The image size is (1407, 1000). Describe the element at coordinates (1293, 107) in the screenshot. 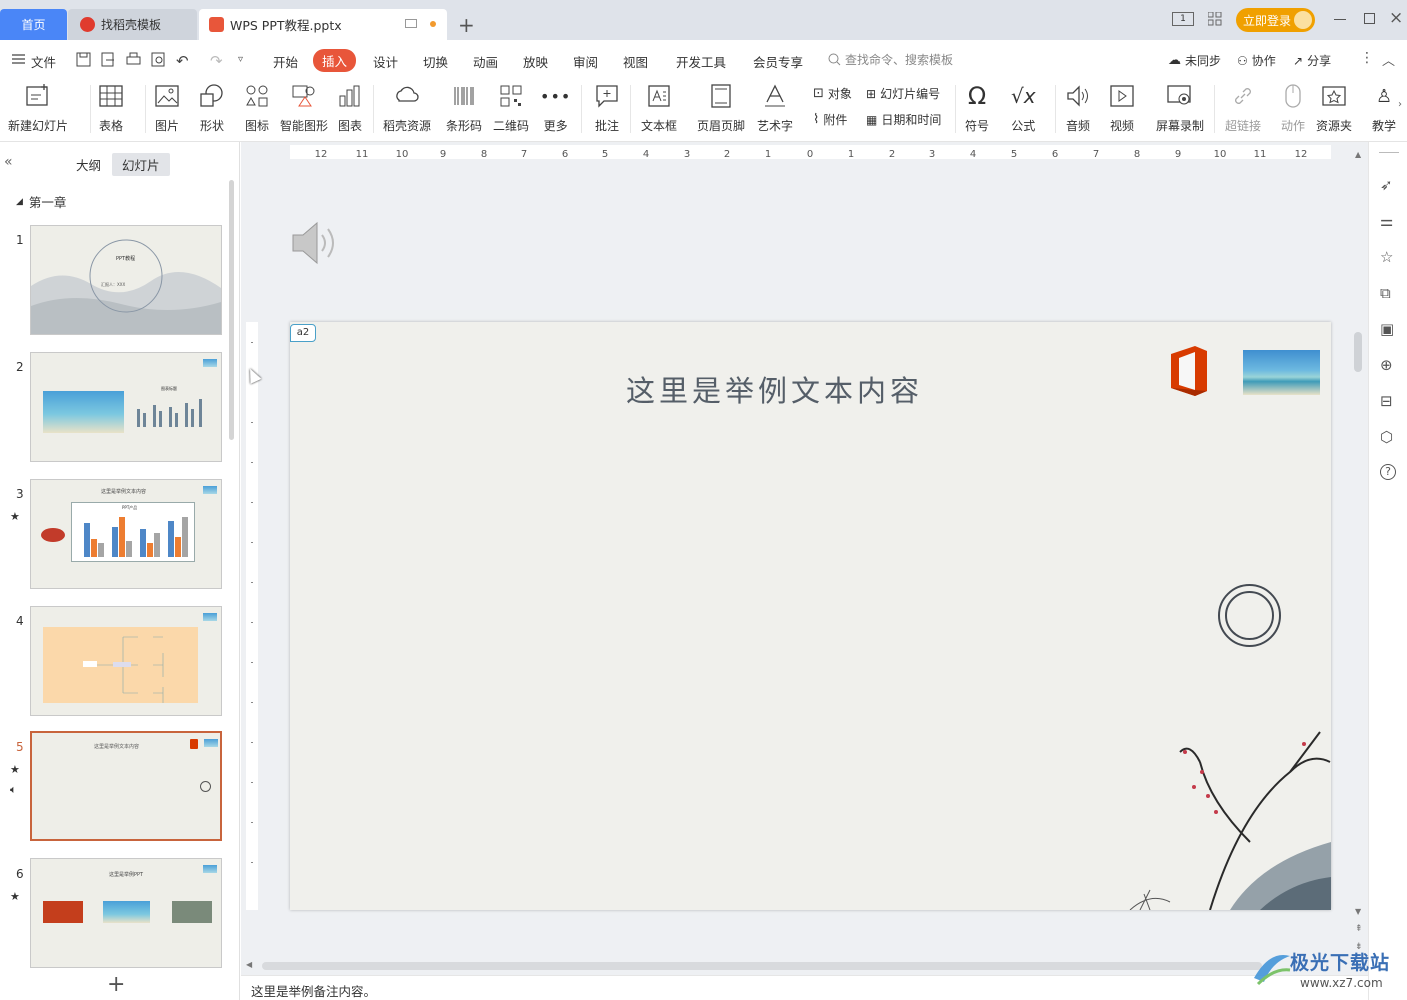

I see `action-button: 动作` at that location.